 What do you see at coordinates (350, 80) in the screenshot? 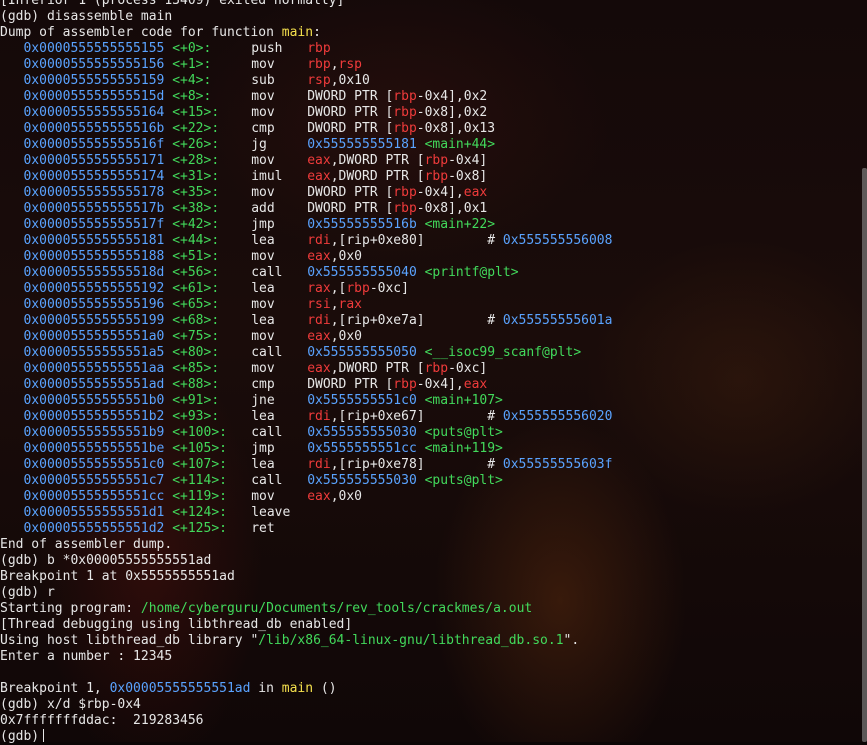
I see `asm-operand: ,0x10` at bounding box center [350, 80].